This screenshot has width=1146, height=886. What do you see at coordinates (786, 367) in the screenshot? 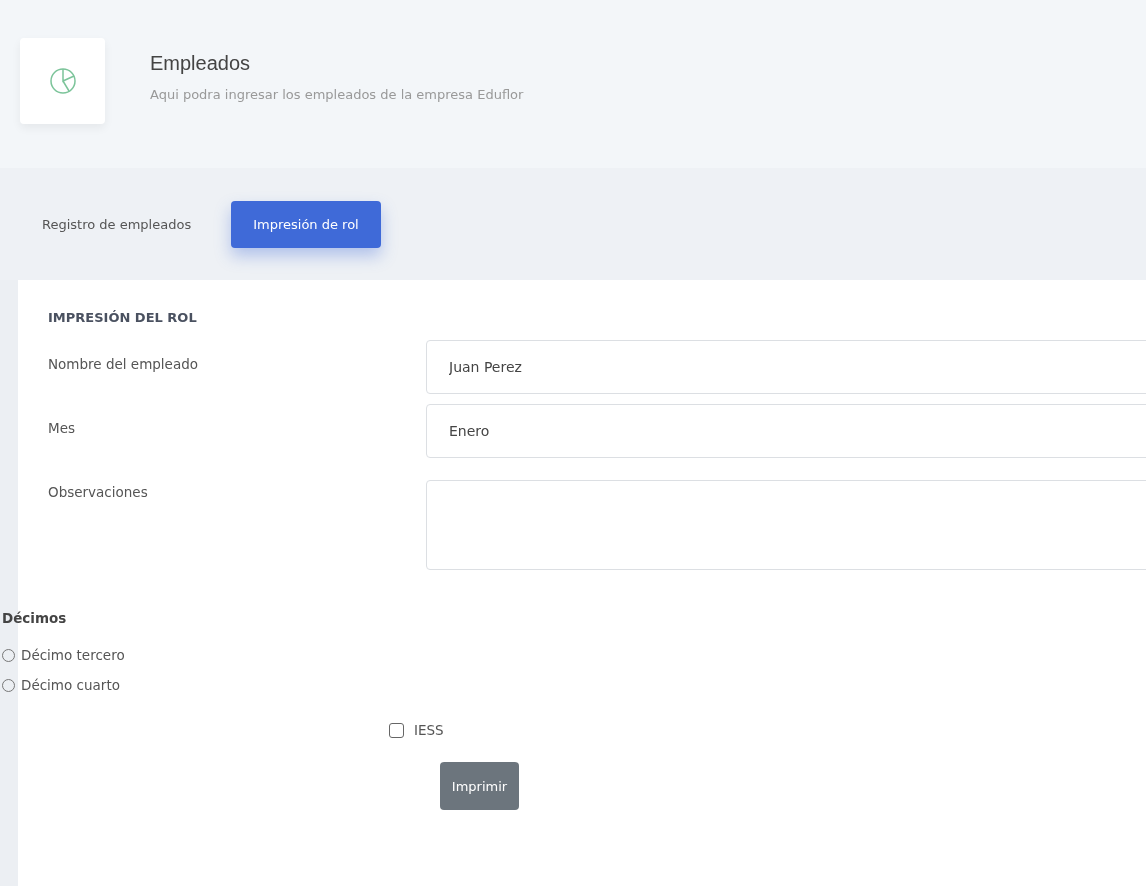
I see `input-field: Juan Perez` at bounding box center [786, 367].